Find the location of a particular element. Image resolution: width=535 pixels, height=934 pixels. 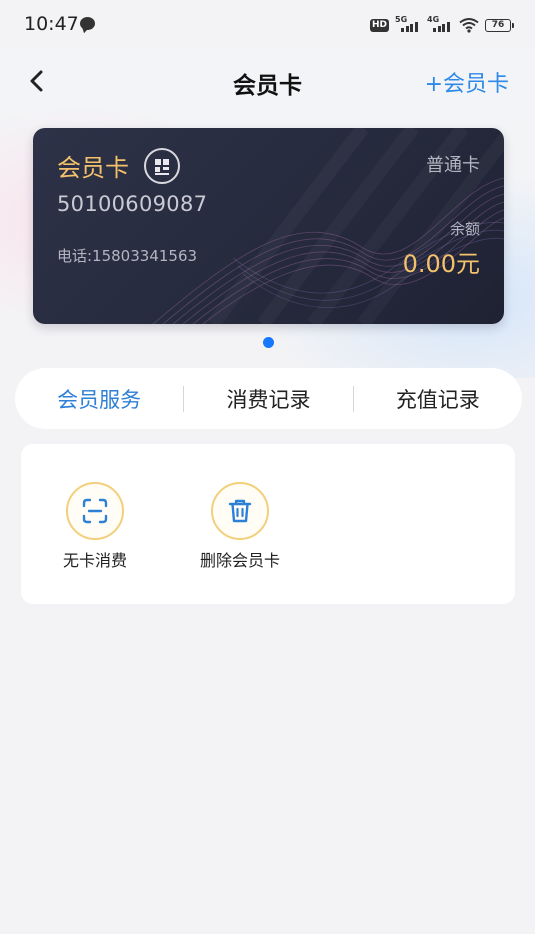

record-tabs: 会员服务 消费记录 充值记录 is located at coordinates (268, 398).